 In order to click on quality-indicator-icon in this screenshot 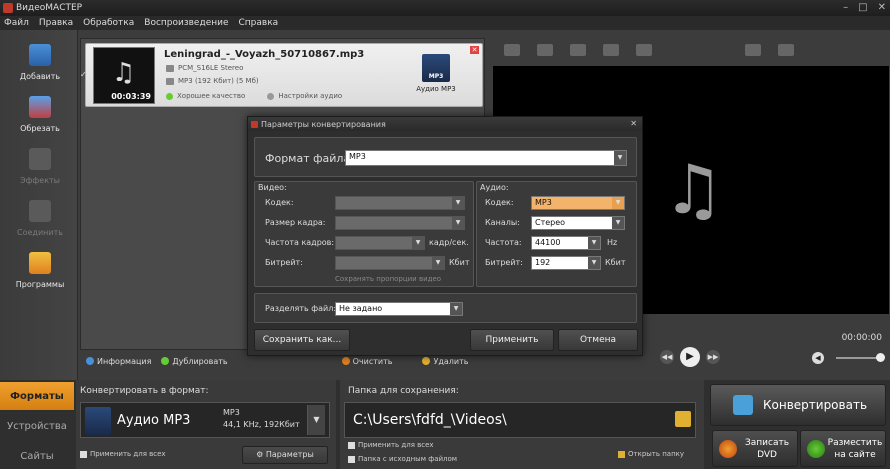, I will do `click(169, 96)`.